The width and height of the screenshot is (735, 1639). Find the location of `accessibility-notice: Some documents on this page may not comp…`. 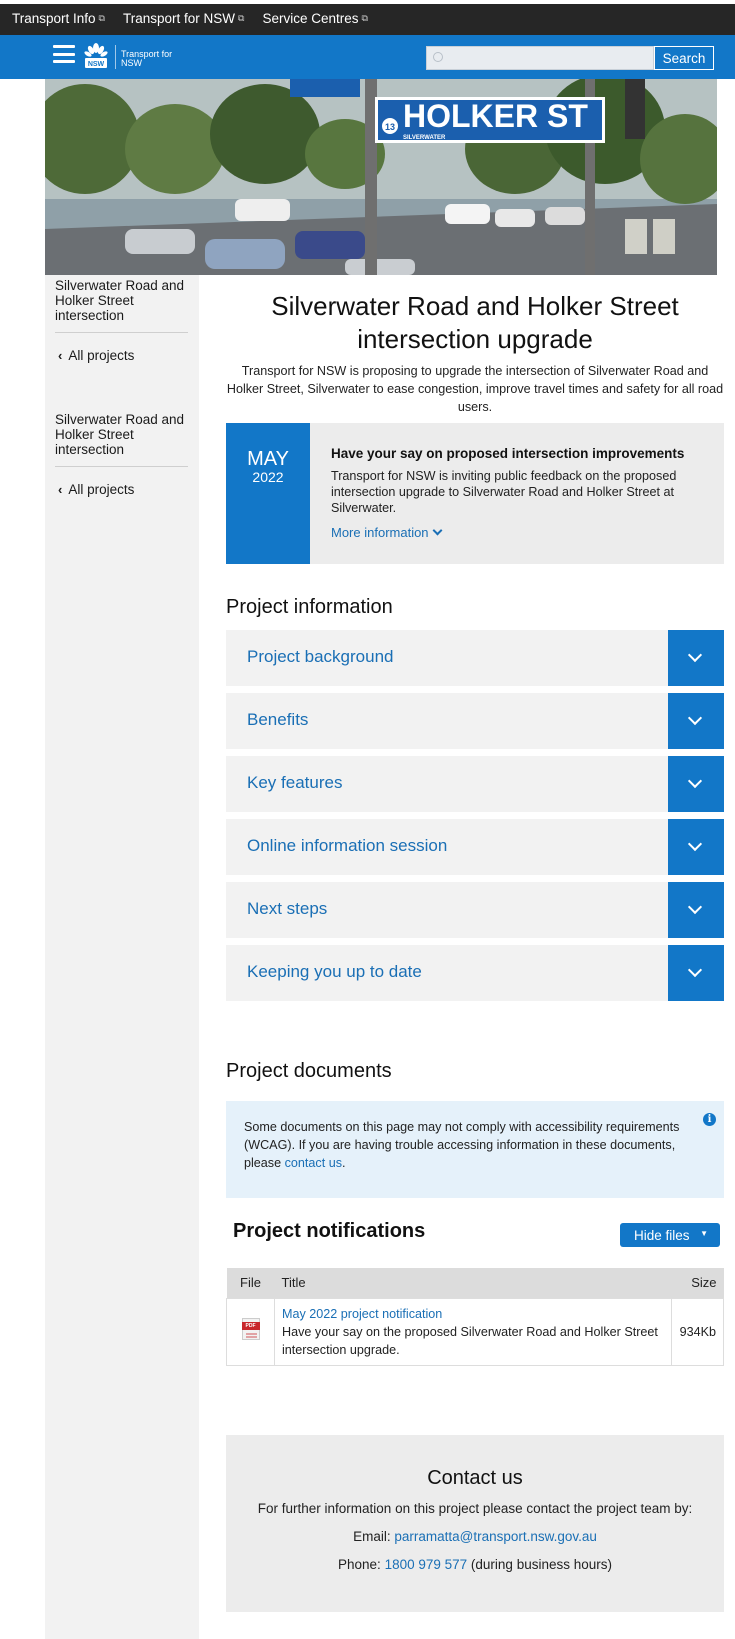

accessibility-notice: Some documents on this page may not comp… is located at coordinates (475, 1149).